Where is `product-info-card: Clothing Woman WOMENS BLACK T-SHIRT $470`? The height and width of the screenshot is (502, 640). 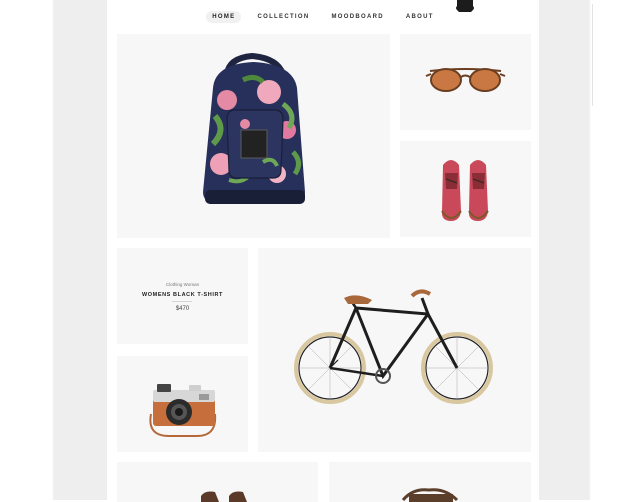
product-info-card: Clothing Woman WOMENS BLACK T-SHIRT $470 is located at coordinates (182, 296).